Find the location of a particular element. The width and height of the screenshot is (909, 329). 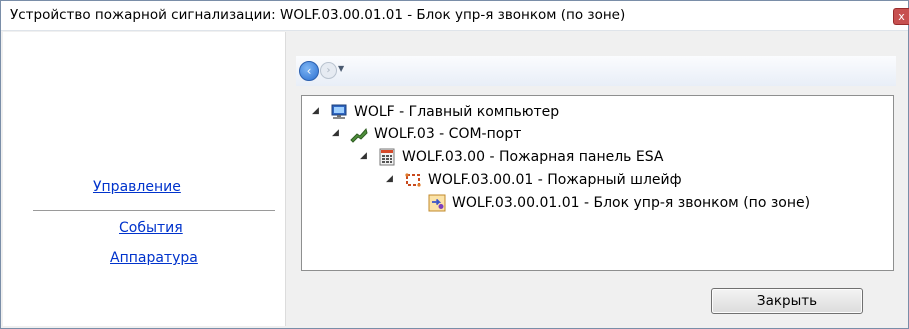

tree-node-computer: ◢ WOLF - Главный компьютер is located at coordinates (512, 112).